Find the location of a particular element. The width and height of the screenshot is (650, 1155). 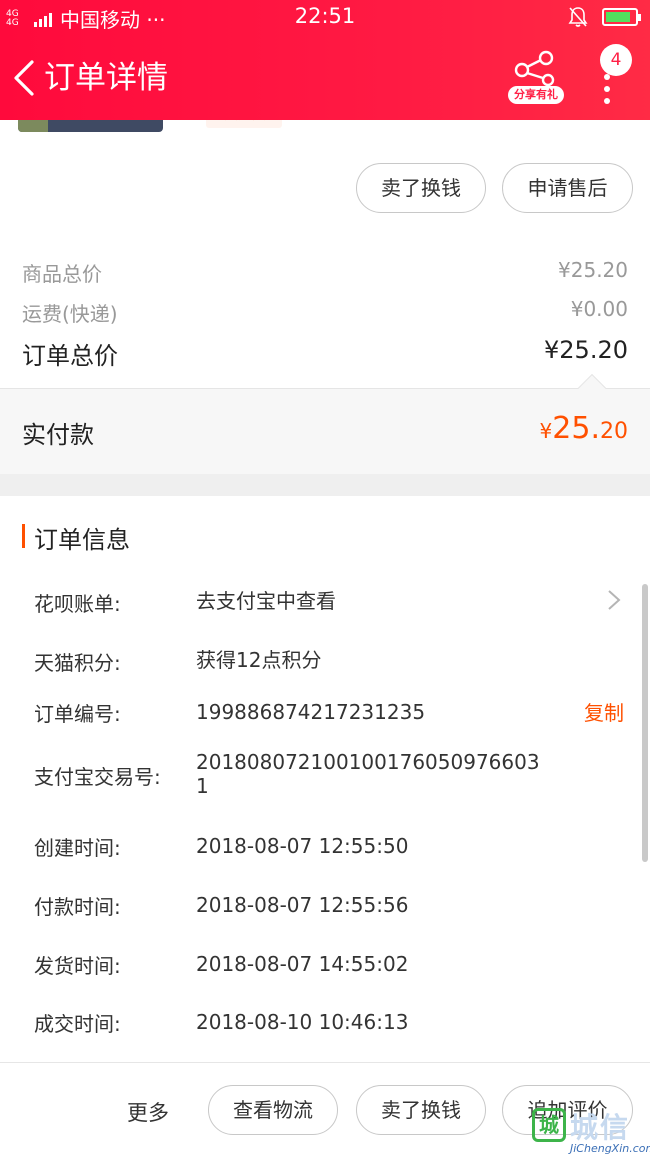

resell-button: 卖了换钱 is located at coordinates (421, 188).